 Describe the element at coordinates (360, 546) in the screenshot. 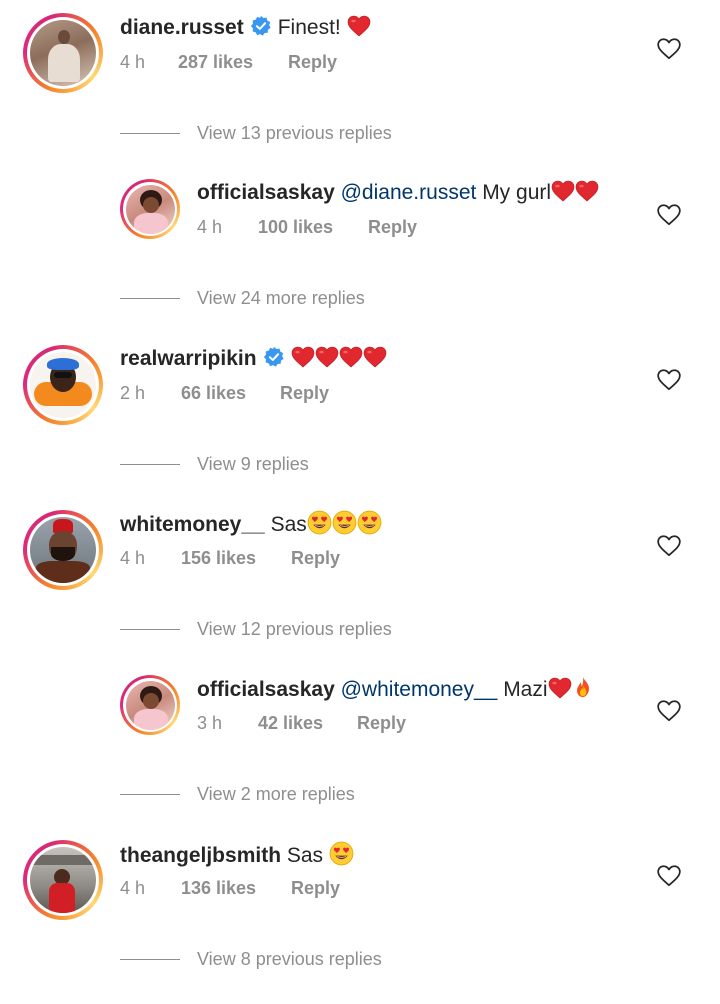

I see `comment-row: whitemoney__ Sas 4 h 156 likes Reply` at that location.